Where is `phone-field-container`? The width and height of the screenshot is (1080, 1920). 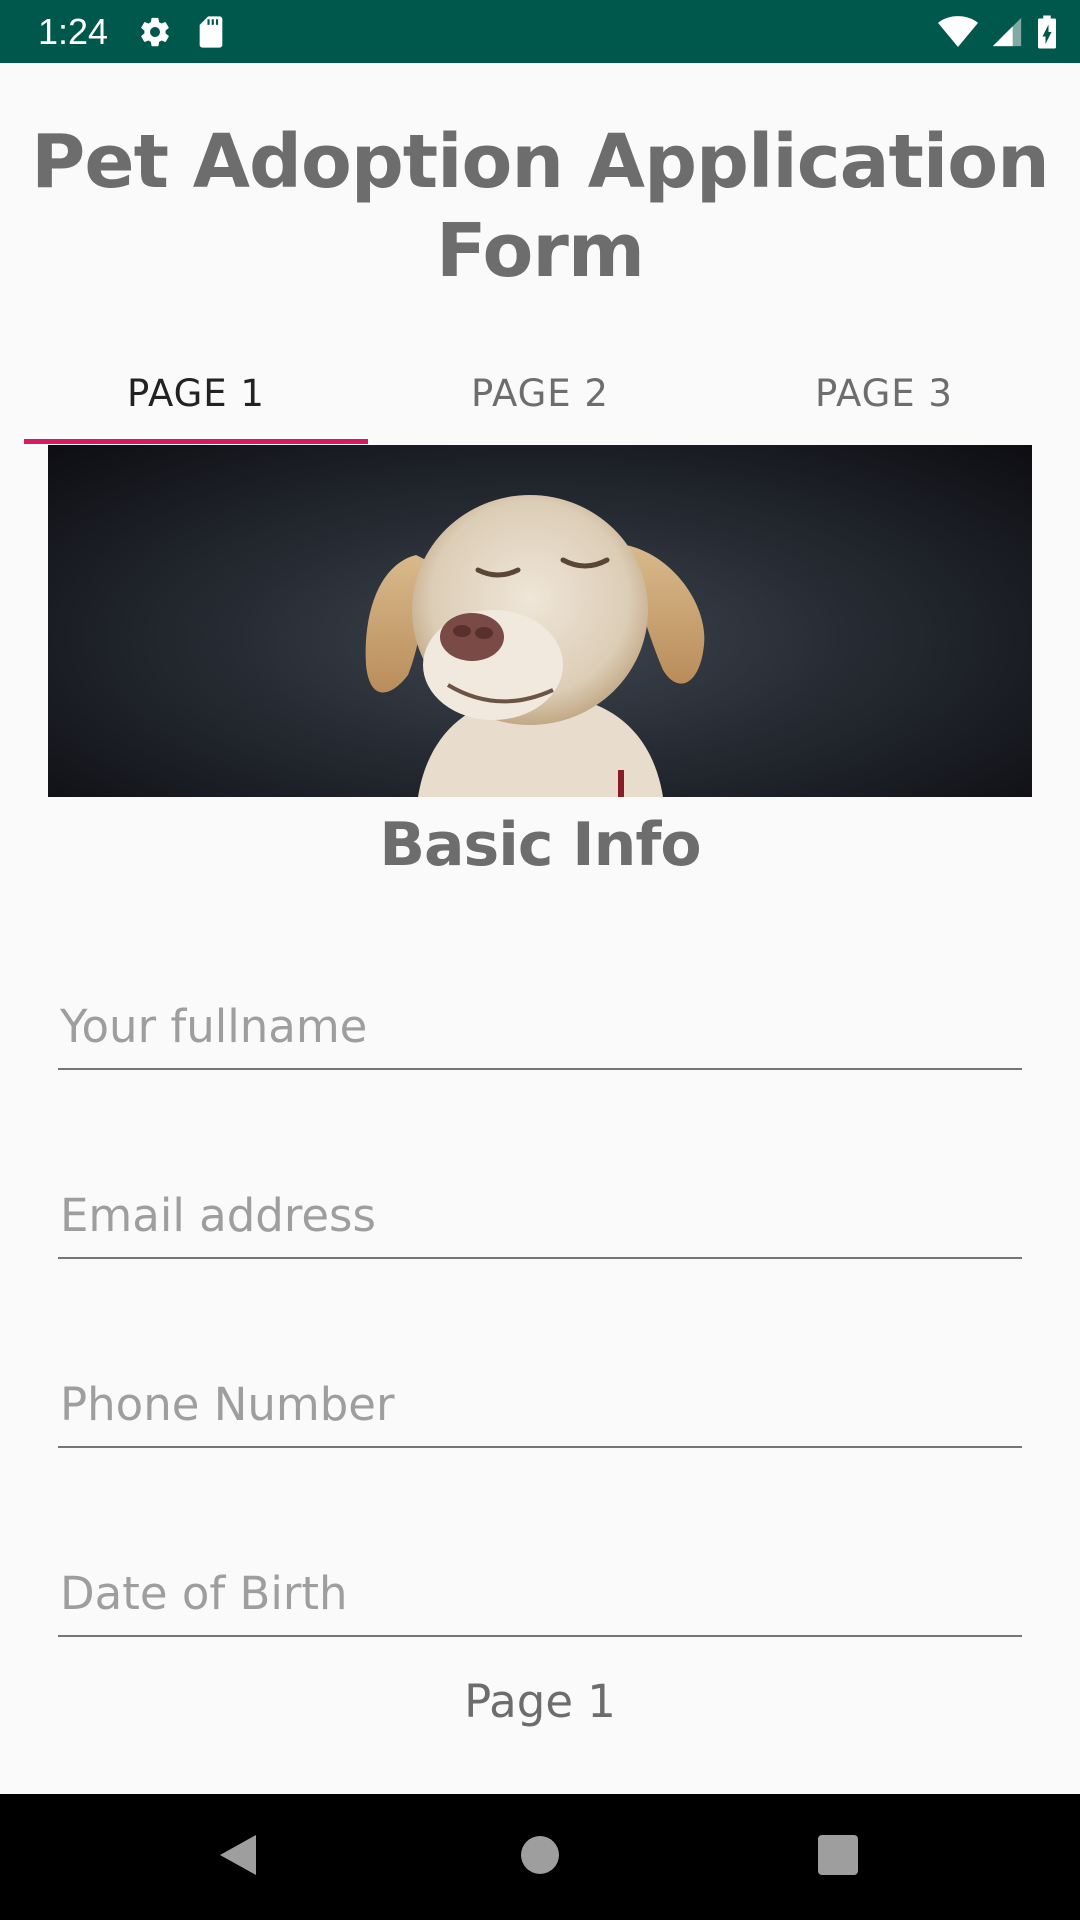
phone-field-container is located at coordinates (540, 1408).